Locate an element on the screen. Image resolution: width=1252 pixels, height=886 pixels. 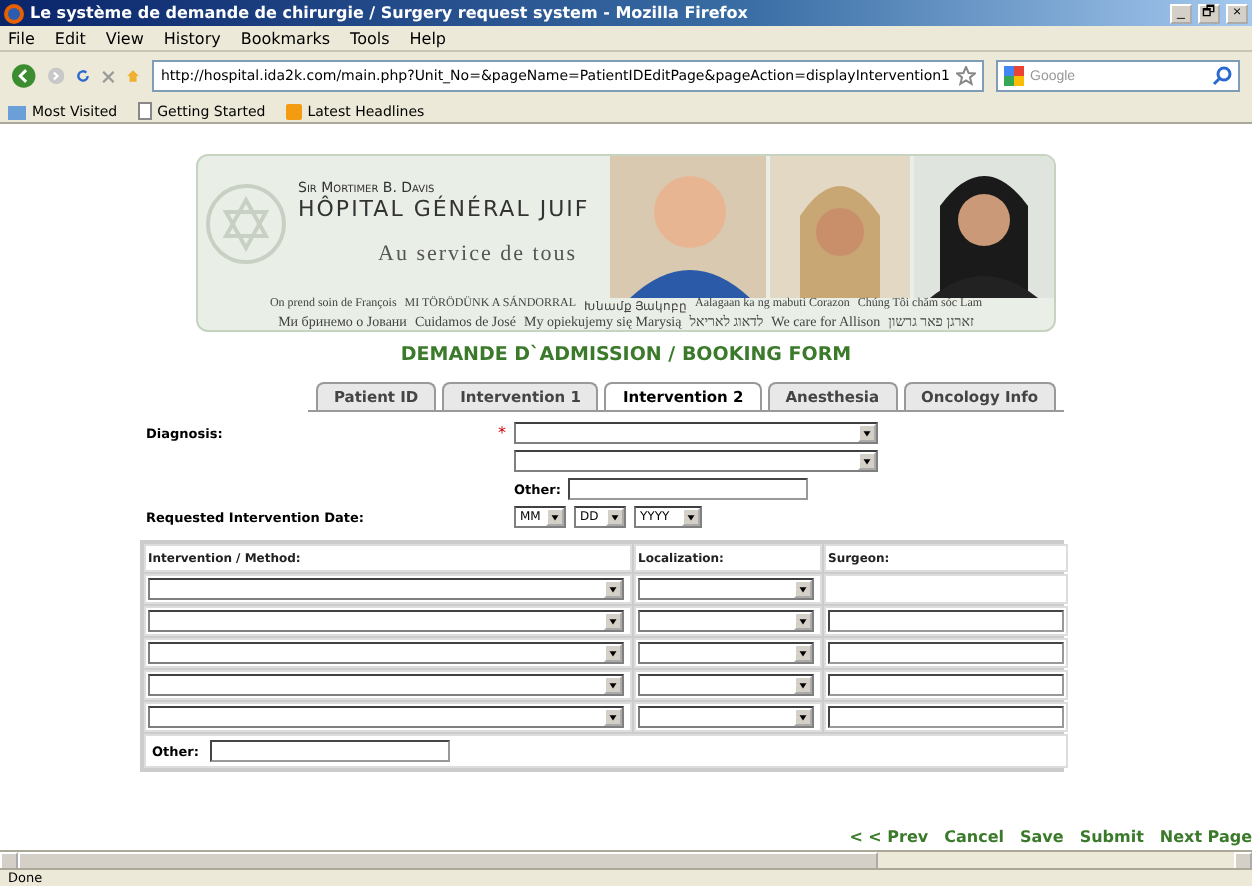
required-mark: * is located at coordinates (501, 433).